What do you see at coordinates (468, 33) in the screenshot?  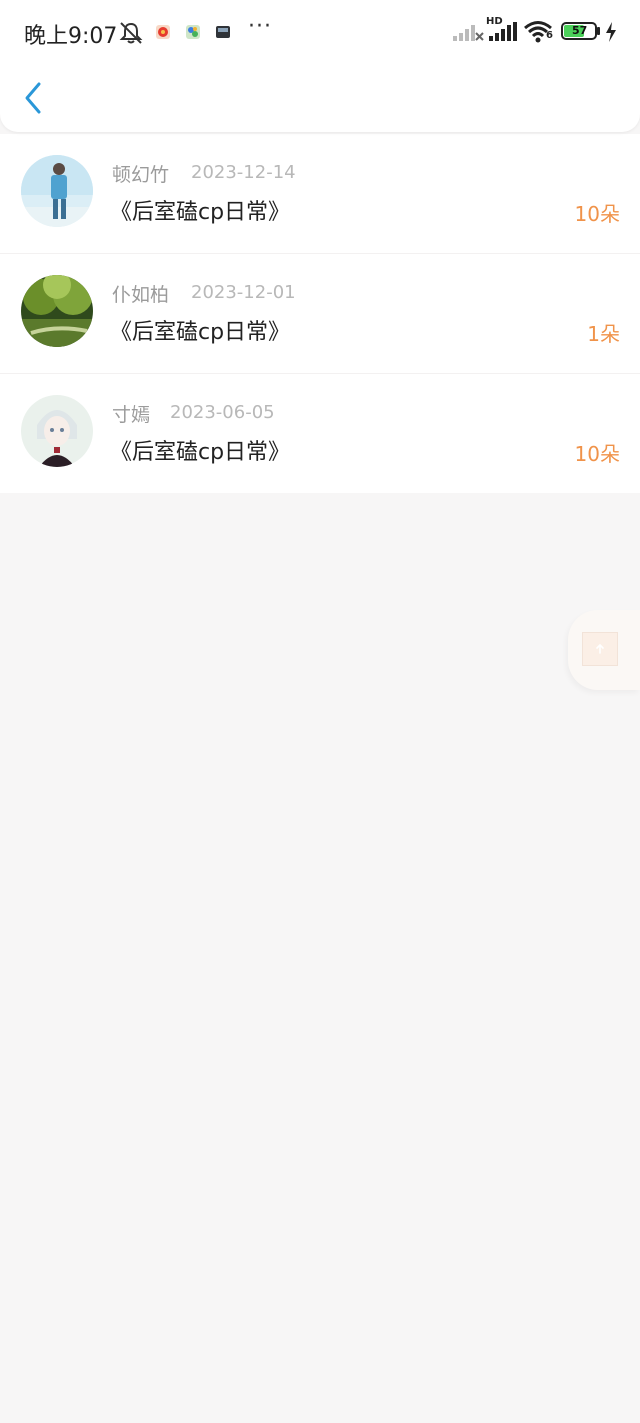 I see `signal-weak-icon` at bounding box center [468, 33].